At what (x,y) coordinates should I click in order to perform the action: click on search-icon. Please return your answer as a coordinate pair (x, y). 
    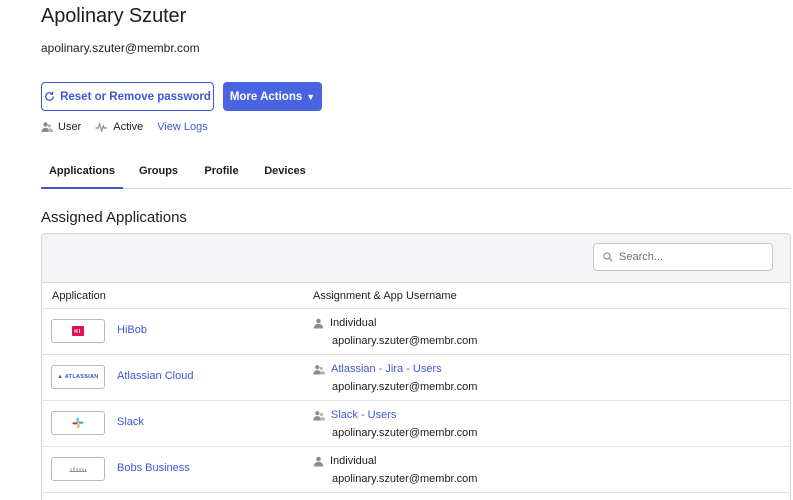
    Looking at the image, I should click on (608, 257).